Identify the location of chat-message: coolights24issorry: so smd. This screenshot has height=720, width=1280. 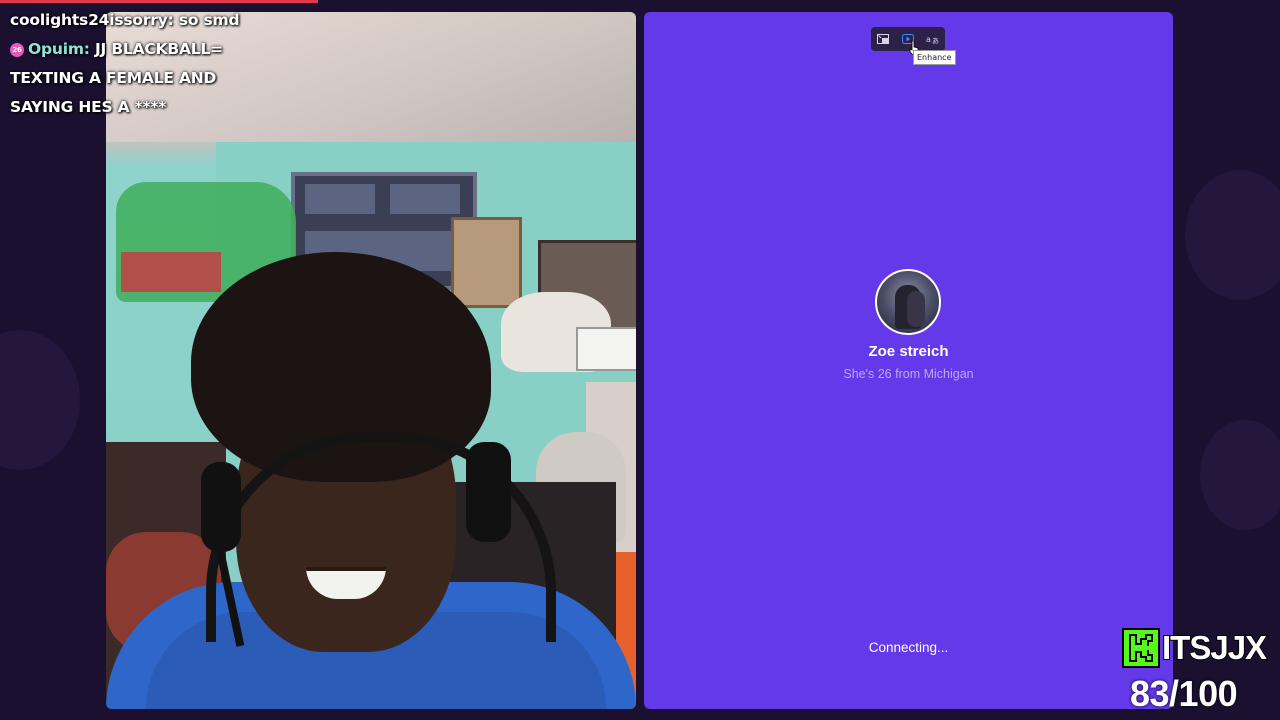
(160, 20).